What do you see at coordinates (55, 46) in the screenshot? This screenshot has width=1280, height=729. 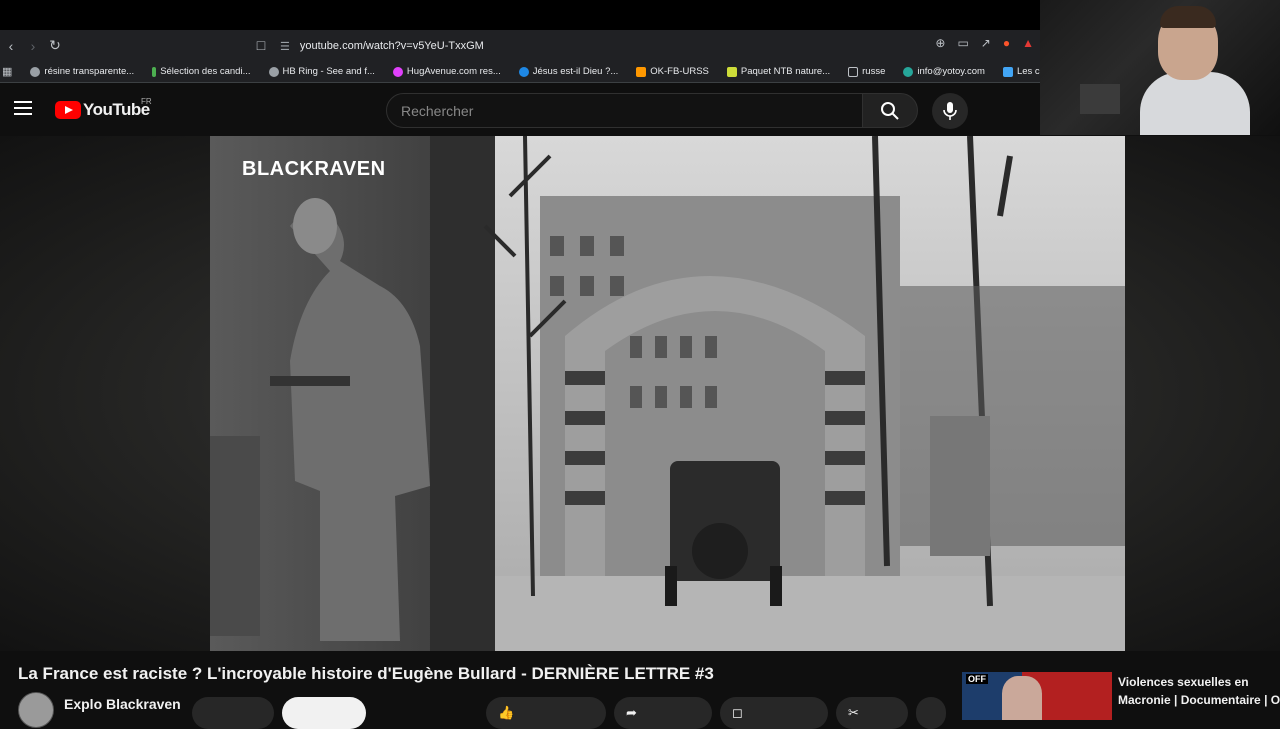 I see `reload-icon: ↻` at bounding box center [55, 46].